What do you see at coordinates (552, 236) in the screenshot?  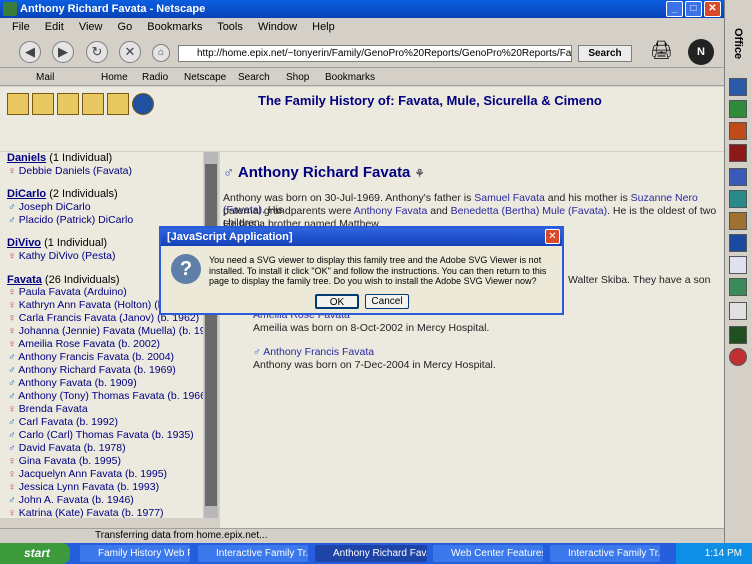 I see `dialog-close-button: ✕` at bounding box center [552, 236].